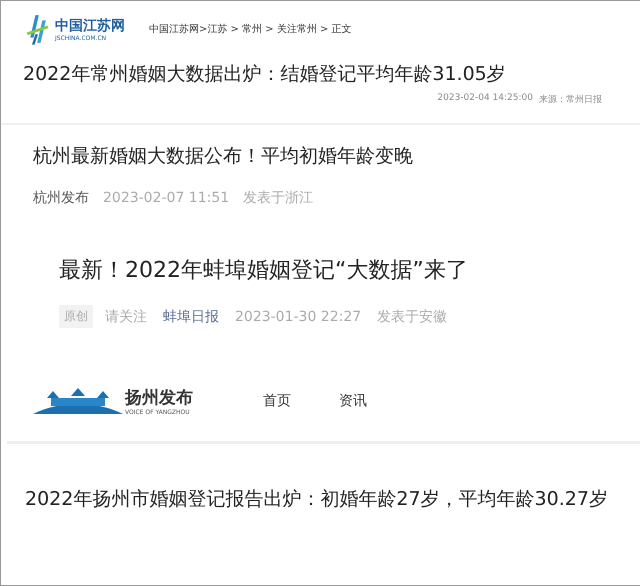  I want to click on logo-name: 中国江苏网, so click(90, 25).